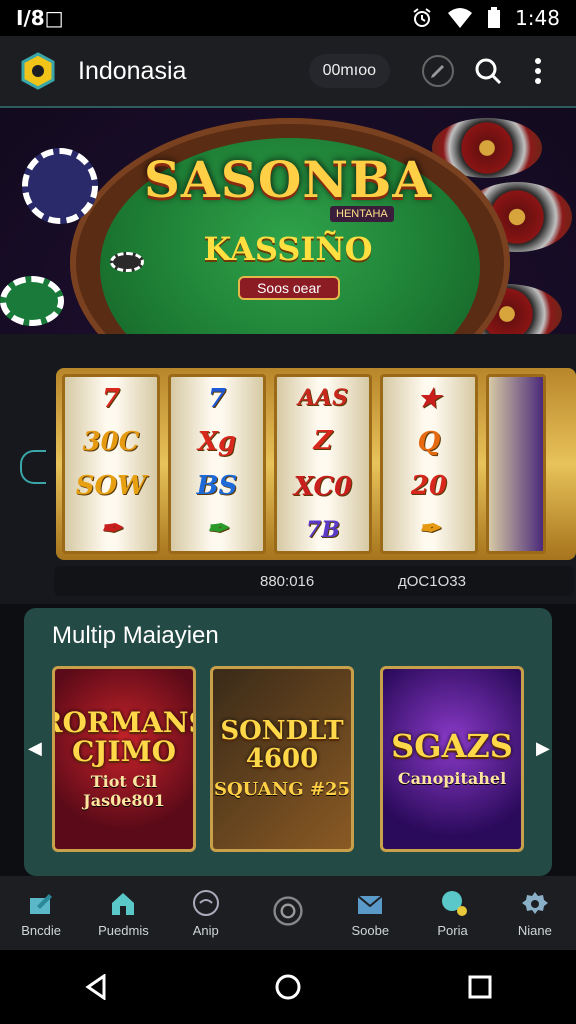  What do you see at coordinates (288, 249) in the screenshot?
I see `banner-subtitle: KASSIÑO` at bounding box center [288, 249].